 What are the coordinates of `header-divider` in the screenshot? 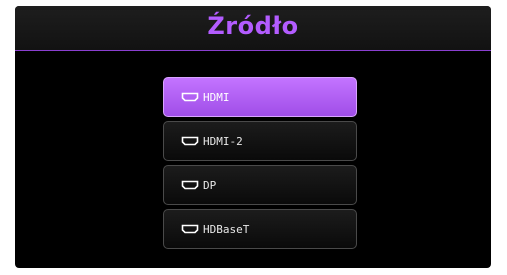 It's located at (253, 50).